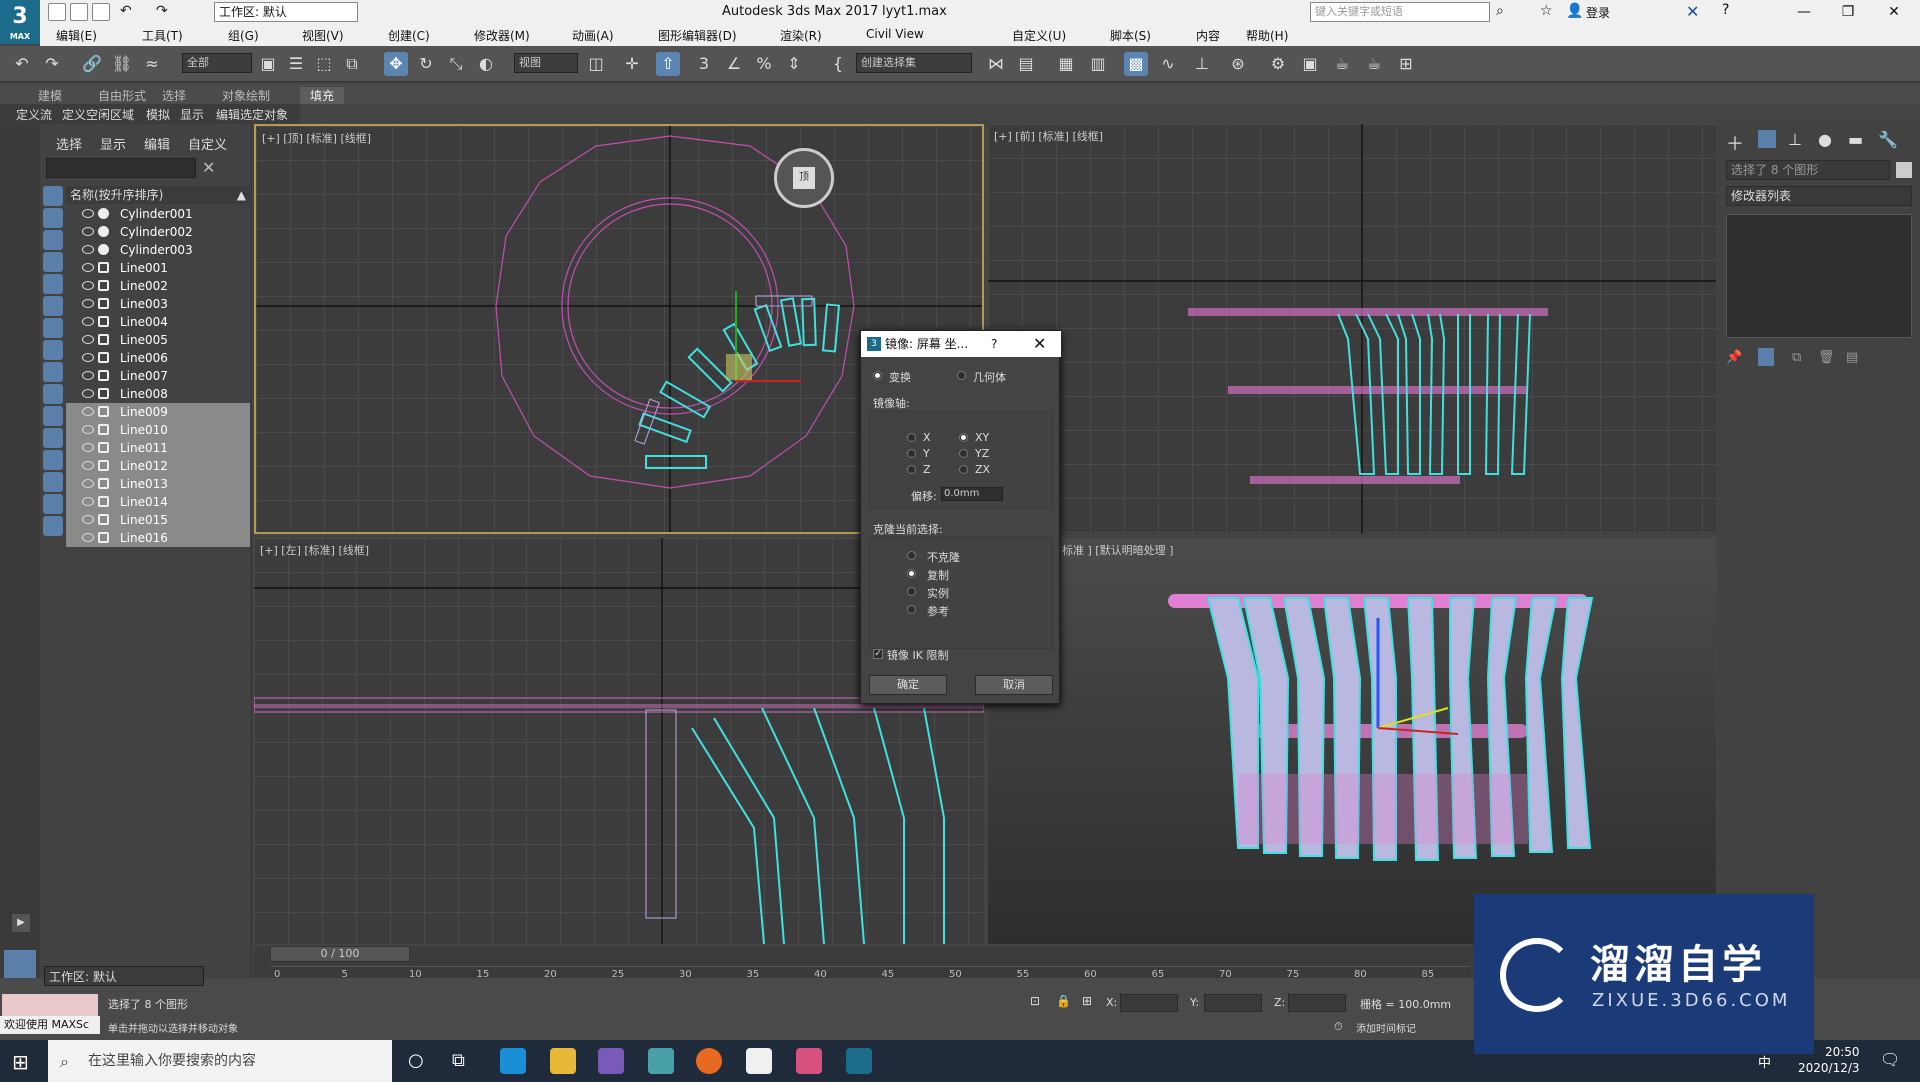  I want to click on windows-start-icon: ⊞, so click(20, 1062).